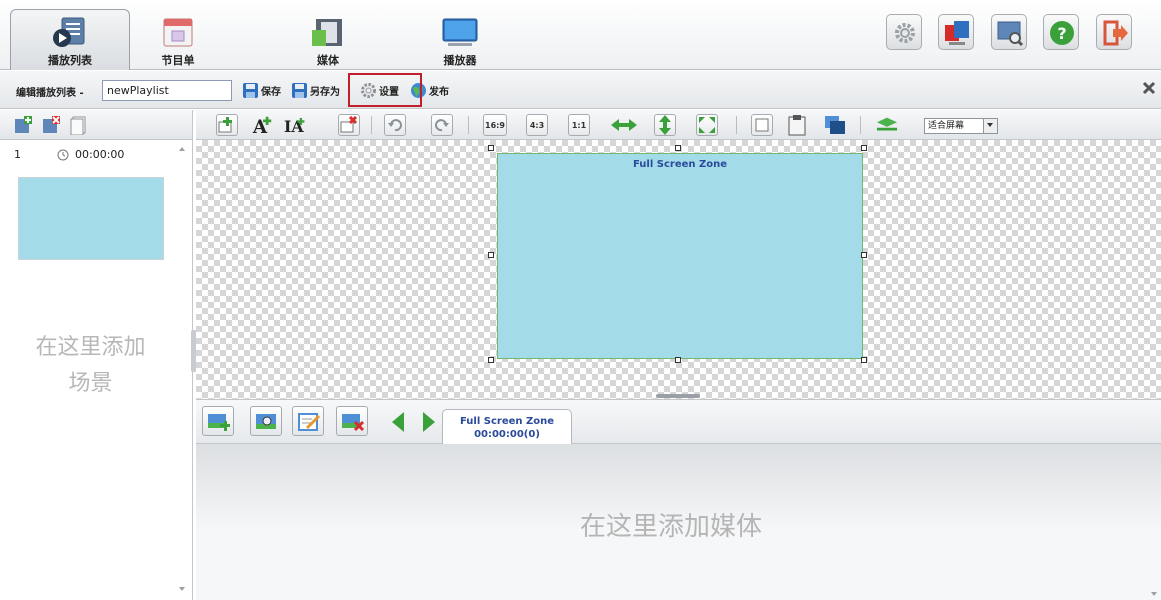  I want to click on media-scrollbar, so click(1154, 522).